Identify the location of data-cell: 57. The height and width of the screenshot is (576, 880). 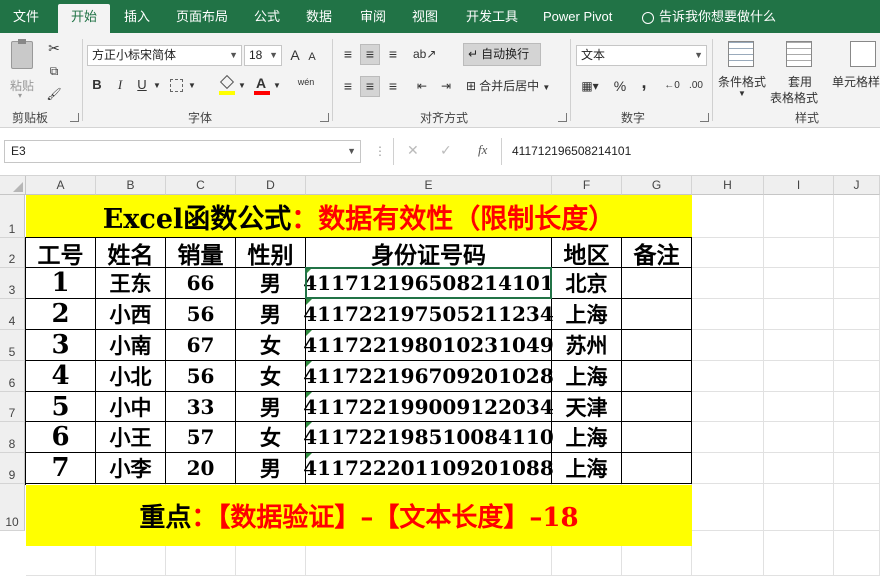
(201, 437).